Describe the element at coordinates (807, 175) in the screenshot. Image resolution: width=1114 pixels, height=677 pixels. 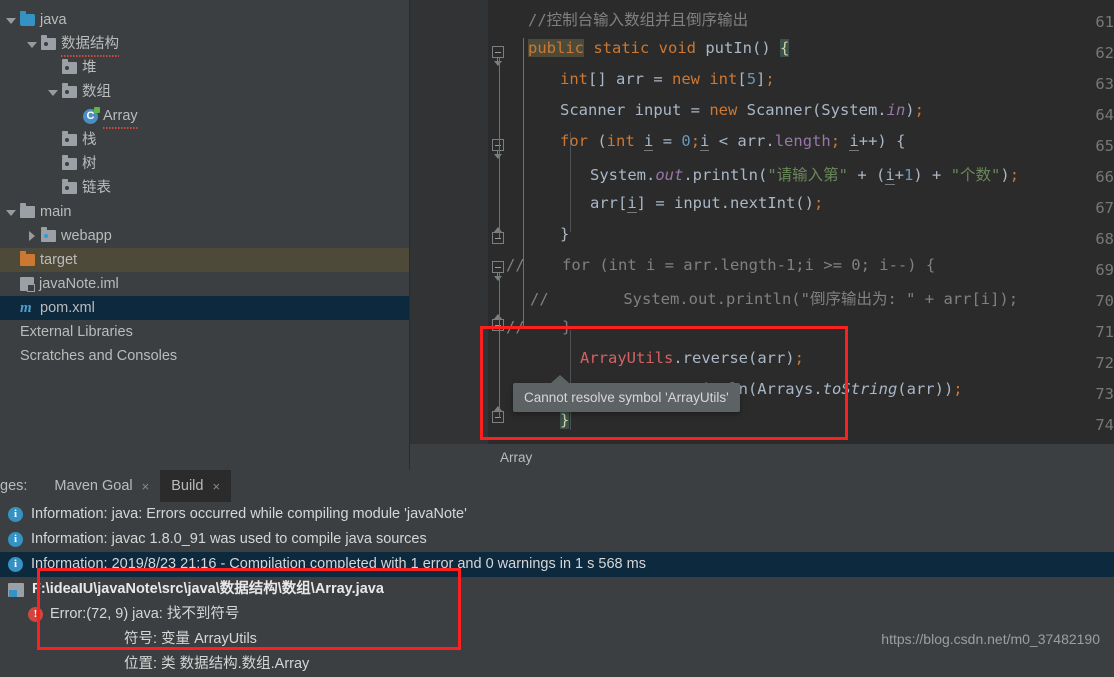
I see `string-prompt: "请输入第"` at that location.